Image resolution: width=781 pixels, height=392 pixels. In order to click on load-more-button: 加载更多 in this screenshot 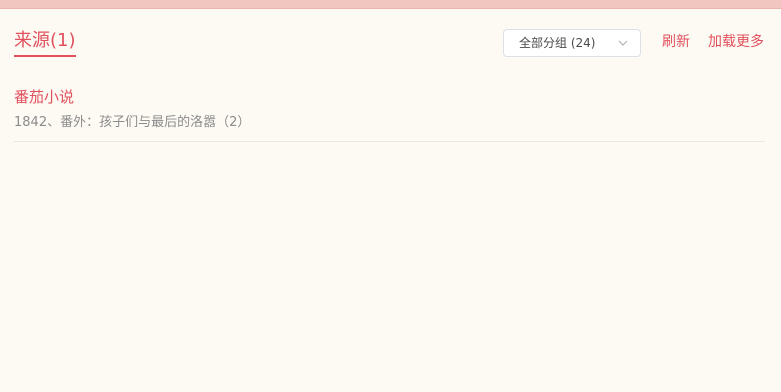, I will do `click(736, 42)`.